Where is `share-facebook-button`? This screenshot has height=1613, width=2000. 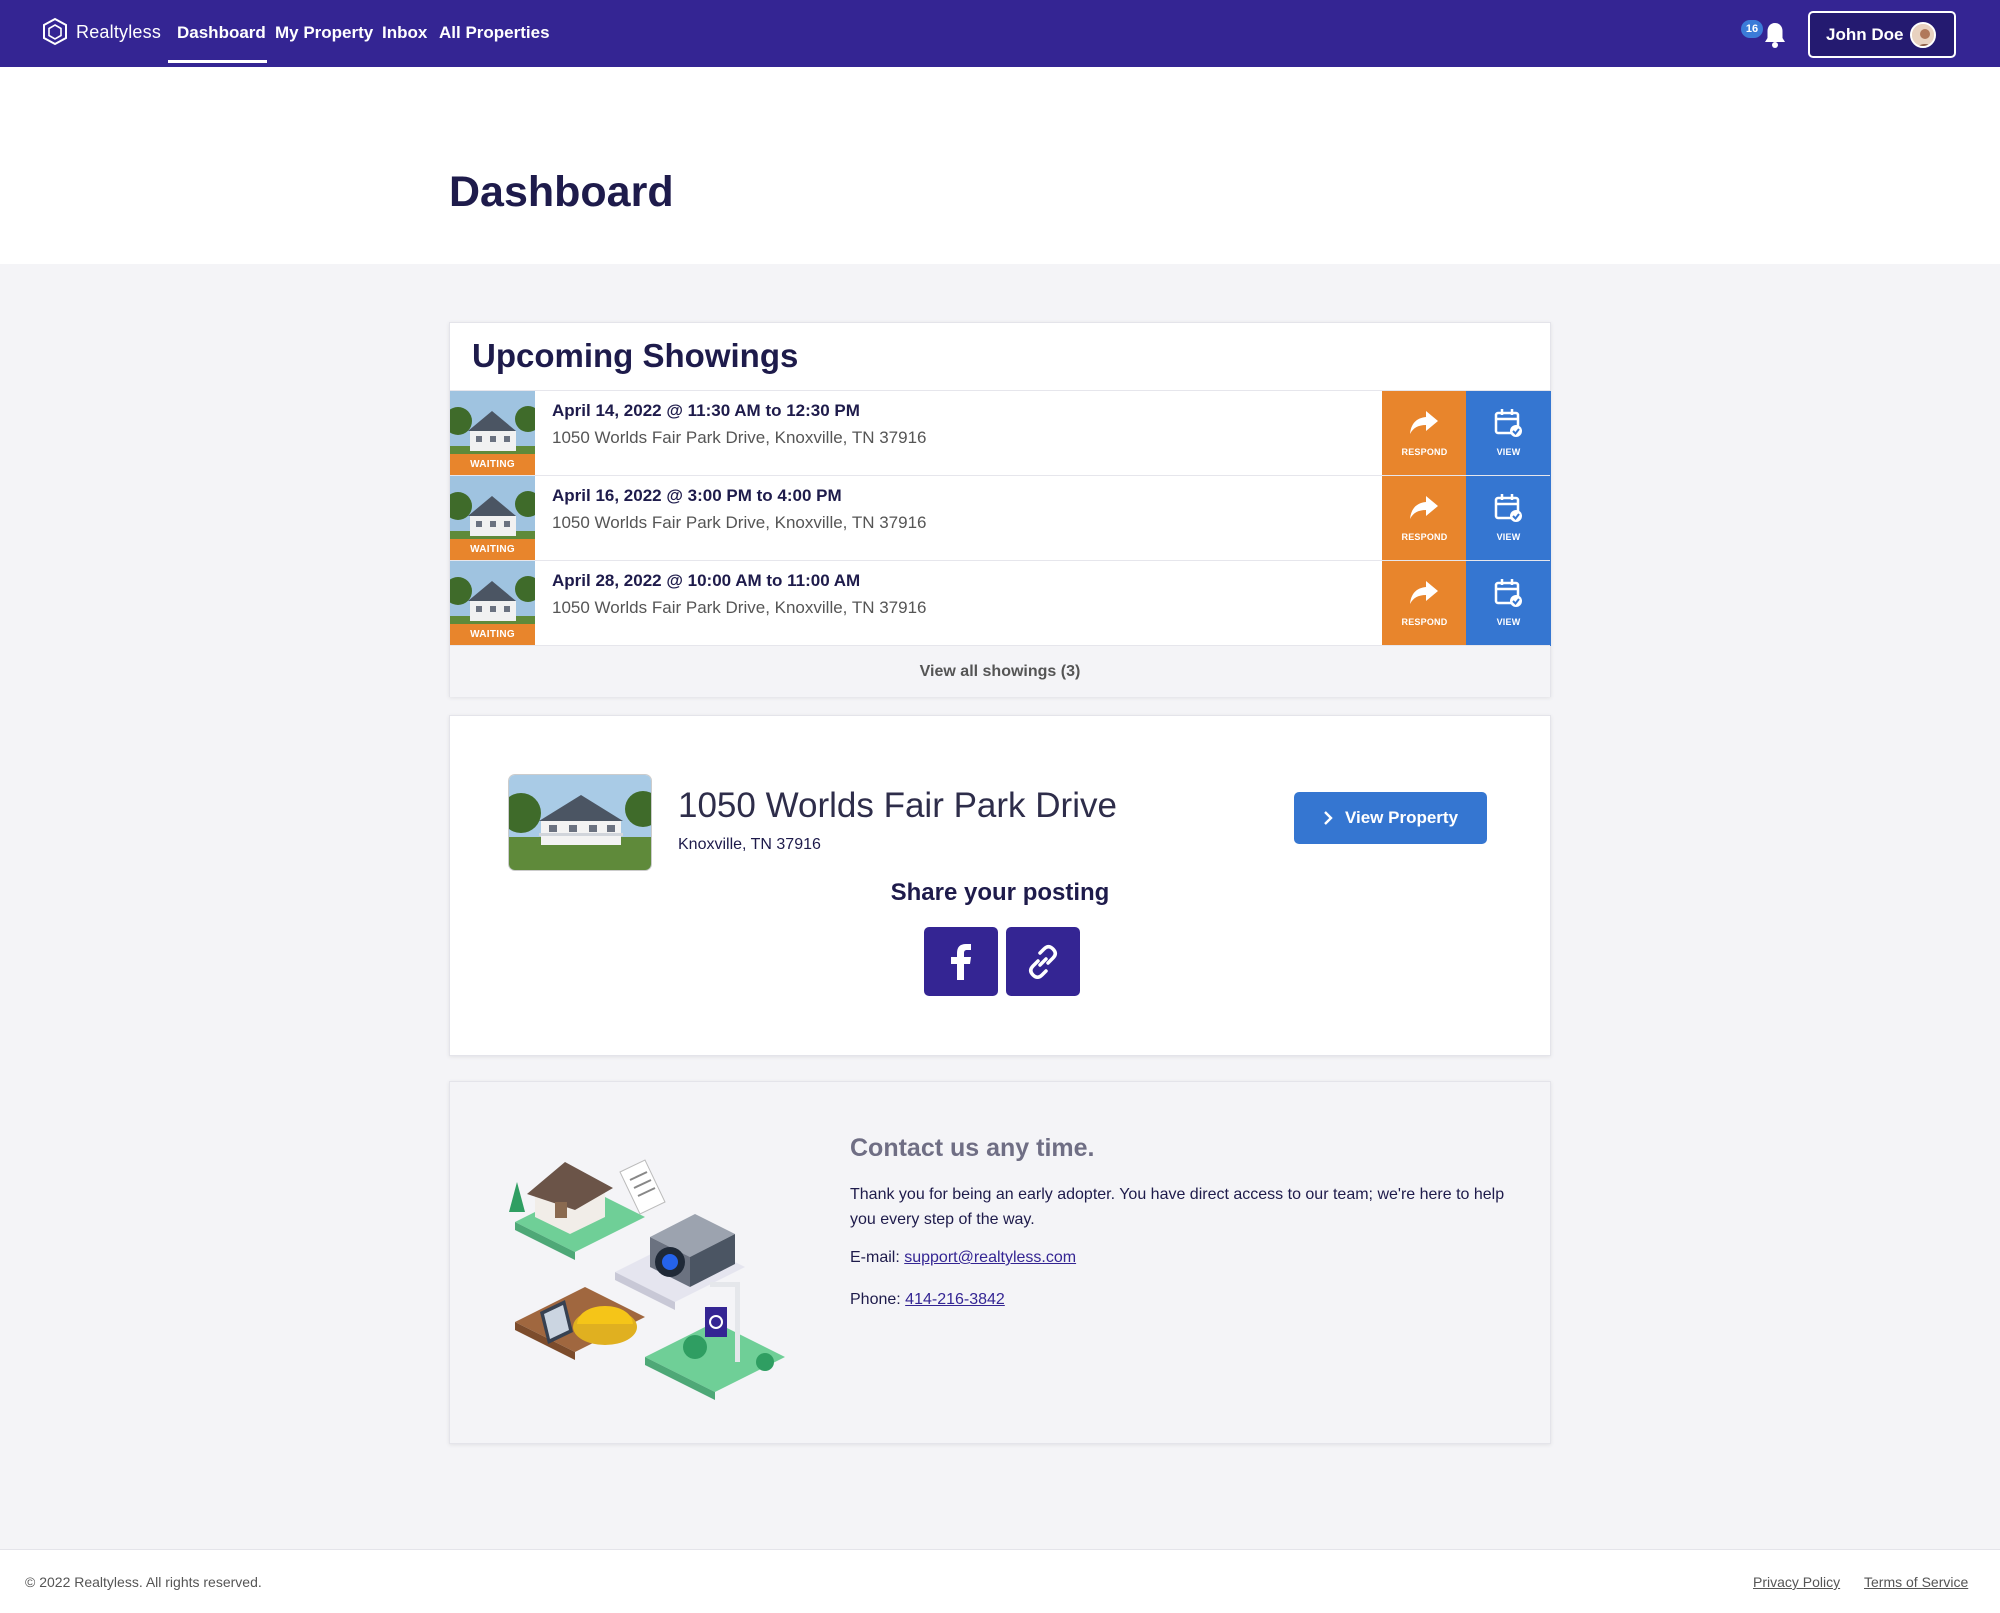 share-facebook-button is located at coordinates (961, 961).